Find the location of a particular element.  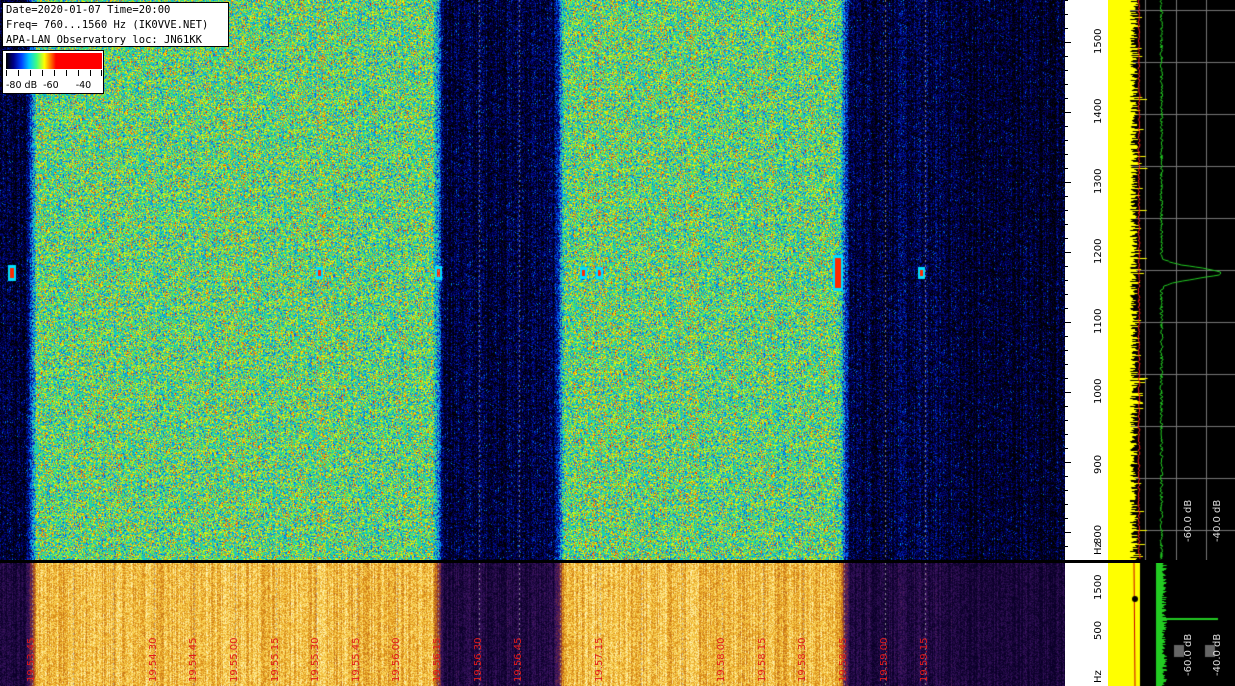

frequency-tick-label: 900 is located at coordinates (1098, 464).